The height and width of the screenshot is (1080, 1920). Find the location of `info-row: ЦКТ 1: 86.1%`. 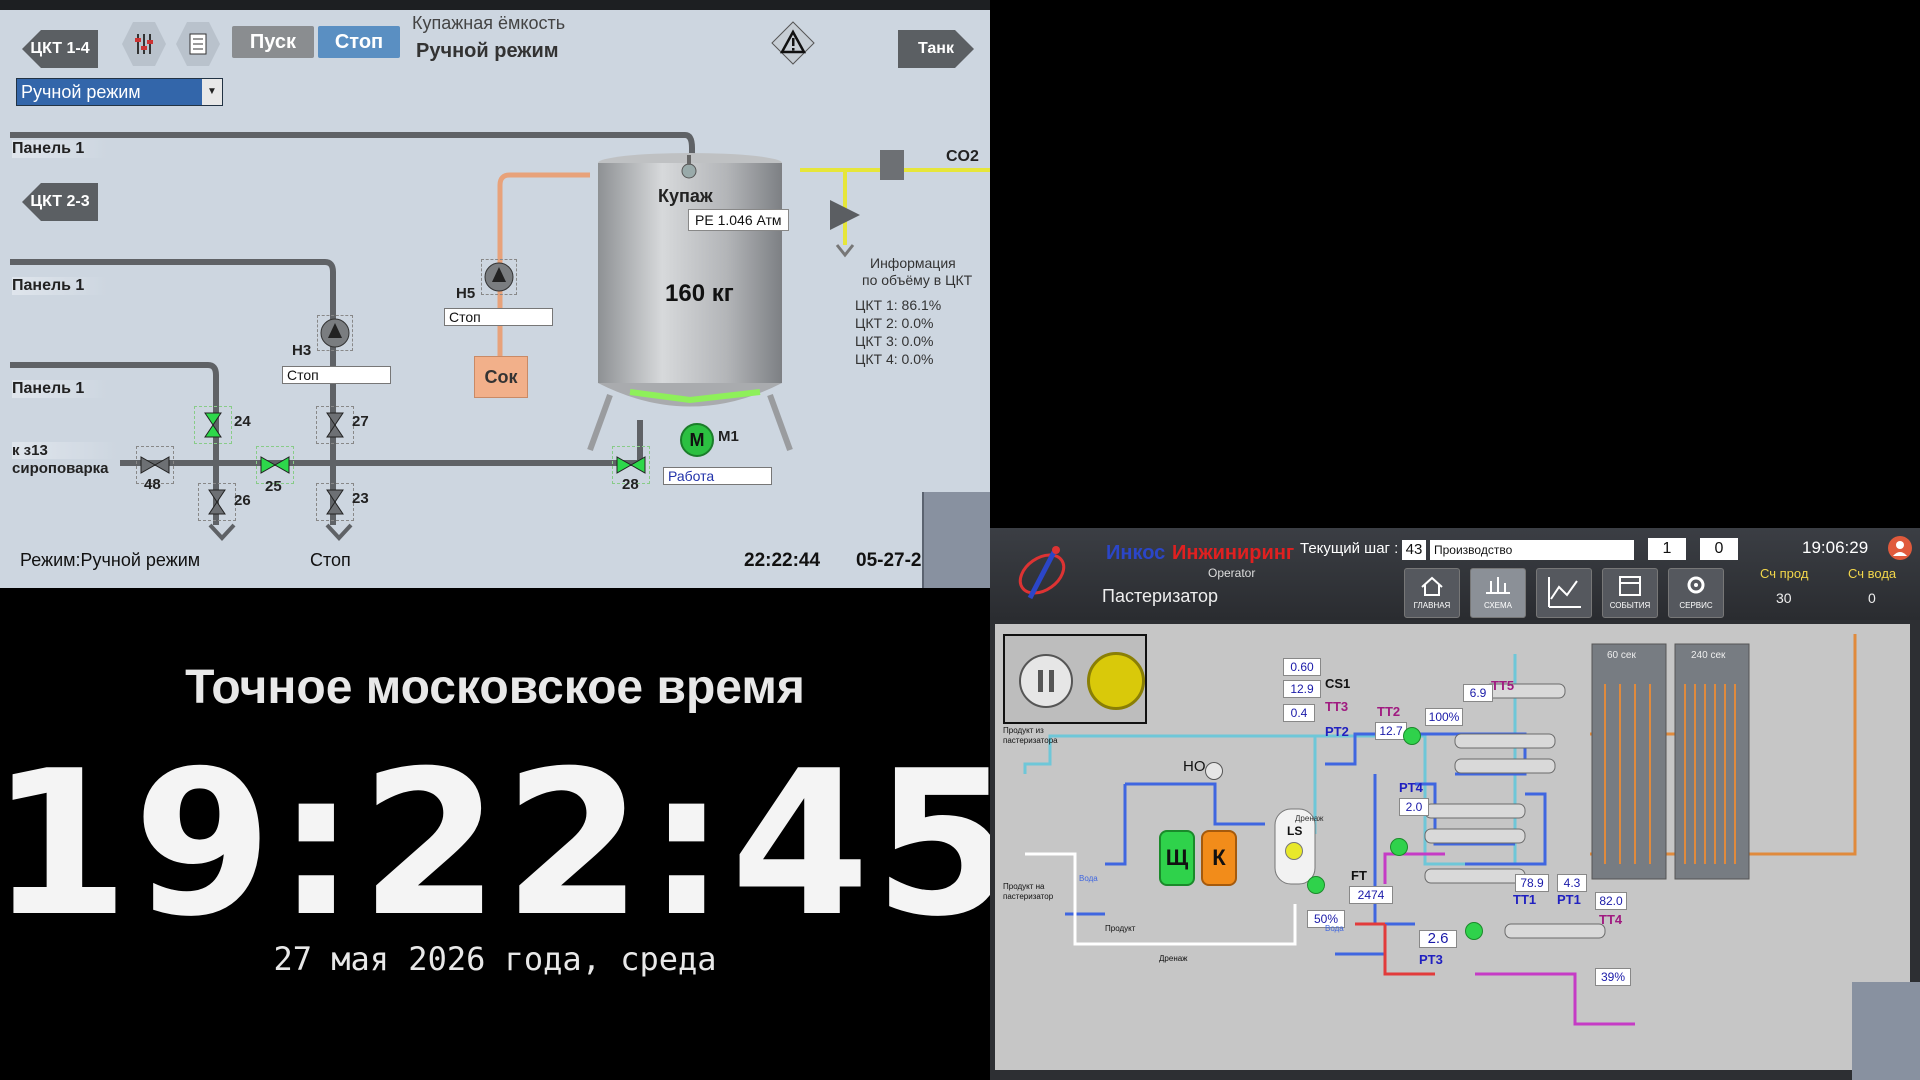

info-row: ЦКТ 1: 86.1% is located at coordinates (898, 305).